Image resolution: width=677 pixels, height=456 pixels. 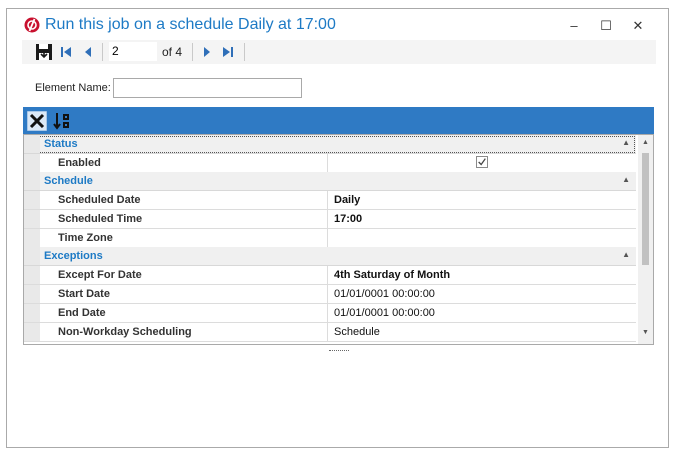 What do you see at coordinates (330, 238) in the screenshot?
I see `property-row-time-zone: Time Zone` at bounding box center [330, 238].